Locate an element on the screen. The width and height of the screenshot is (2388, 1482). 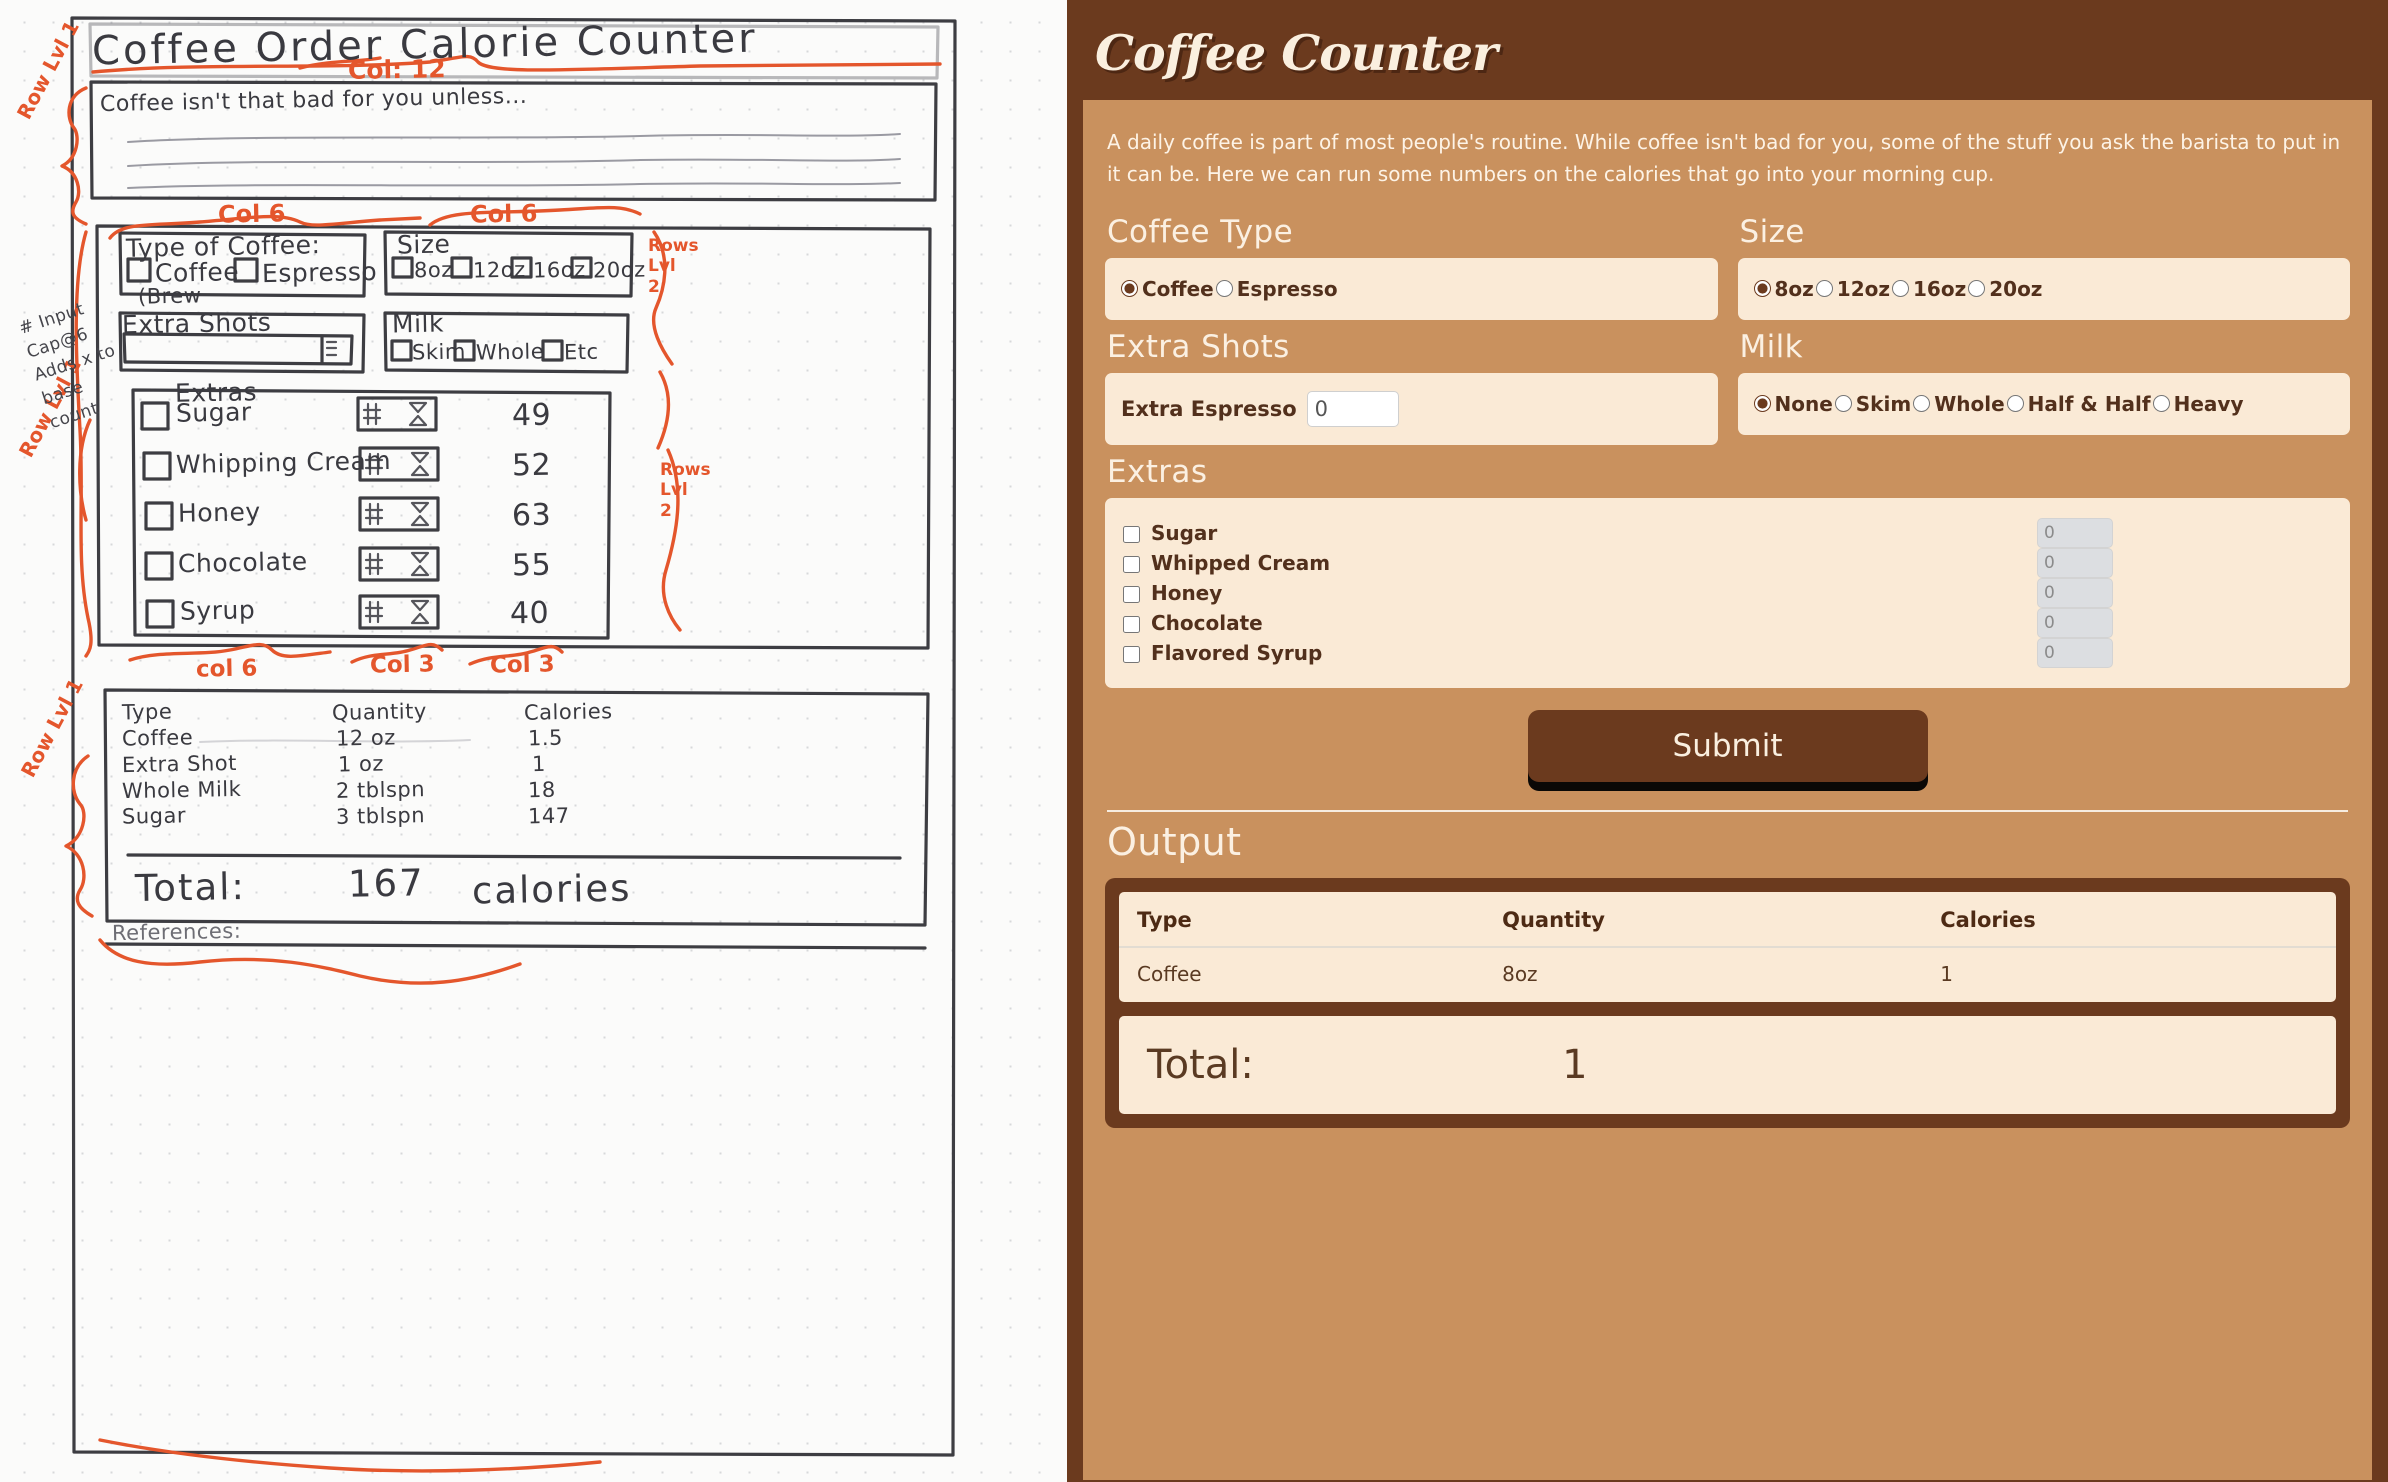
section-title-size: Size is located at coordinates (1772, 231).